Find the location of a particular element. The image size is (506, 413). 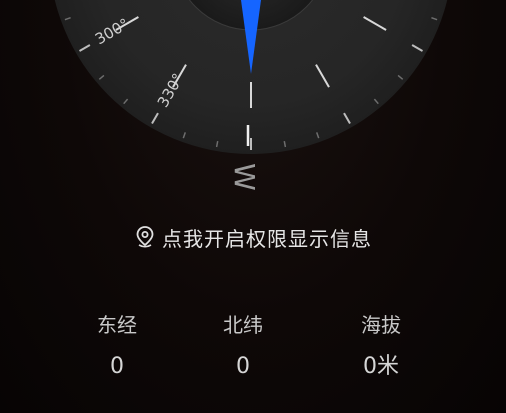

longitude-label: 东经 is located at coordinates (117, 325).